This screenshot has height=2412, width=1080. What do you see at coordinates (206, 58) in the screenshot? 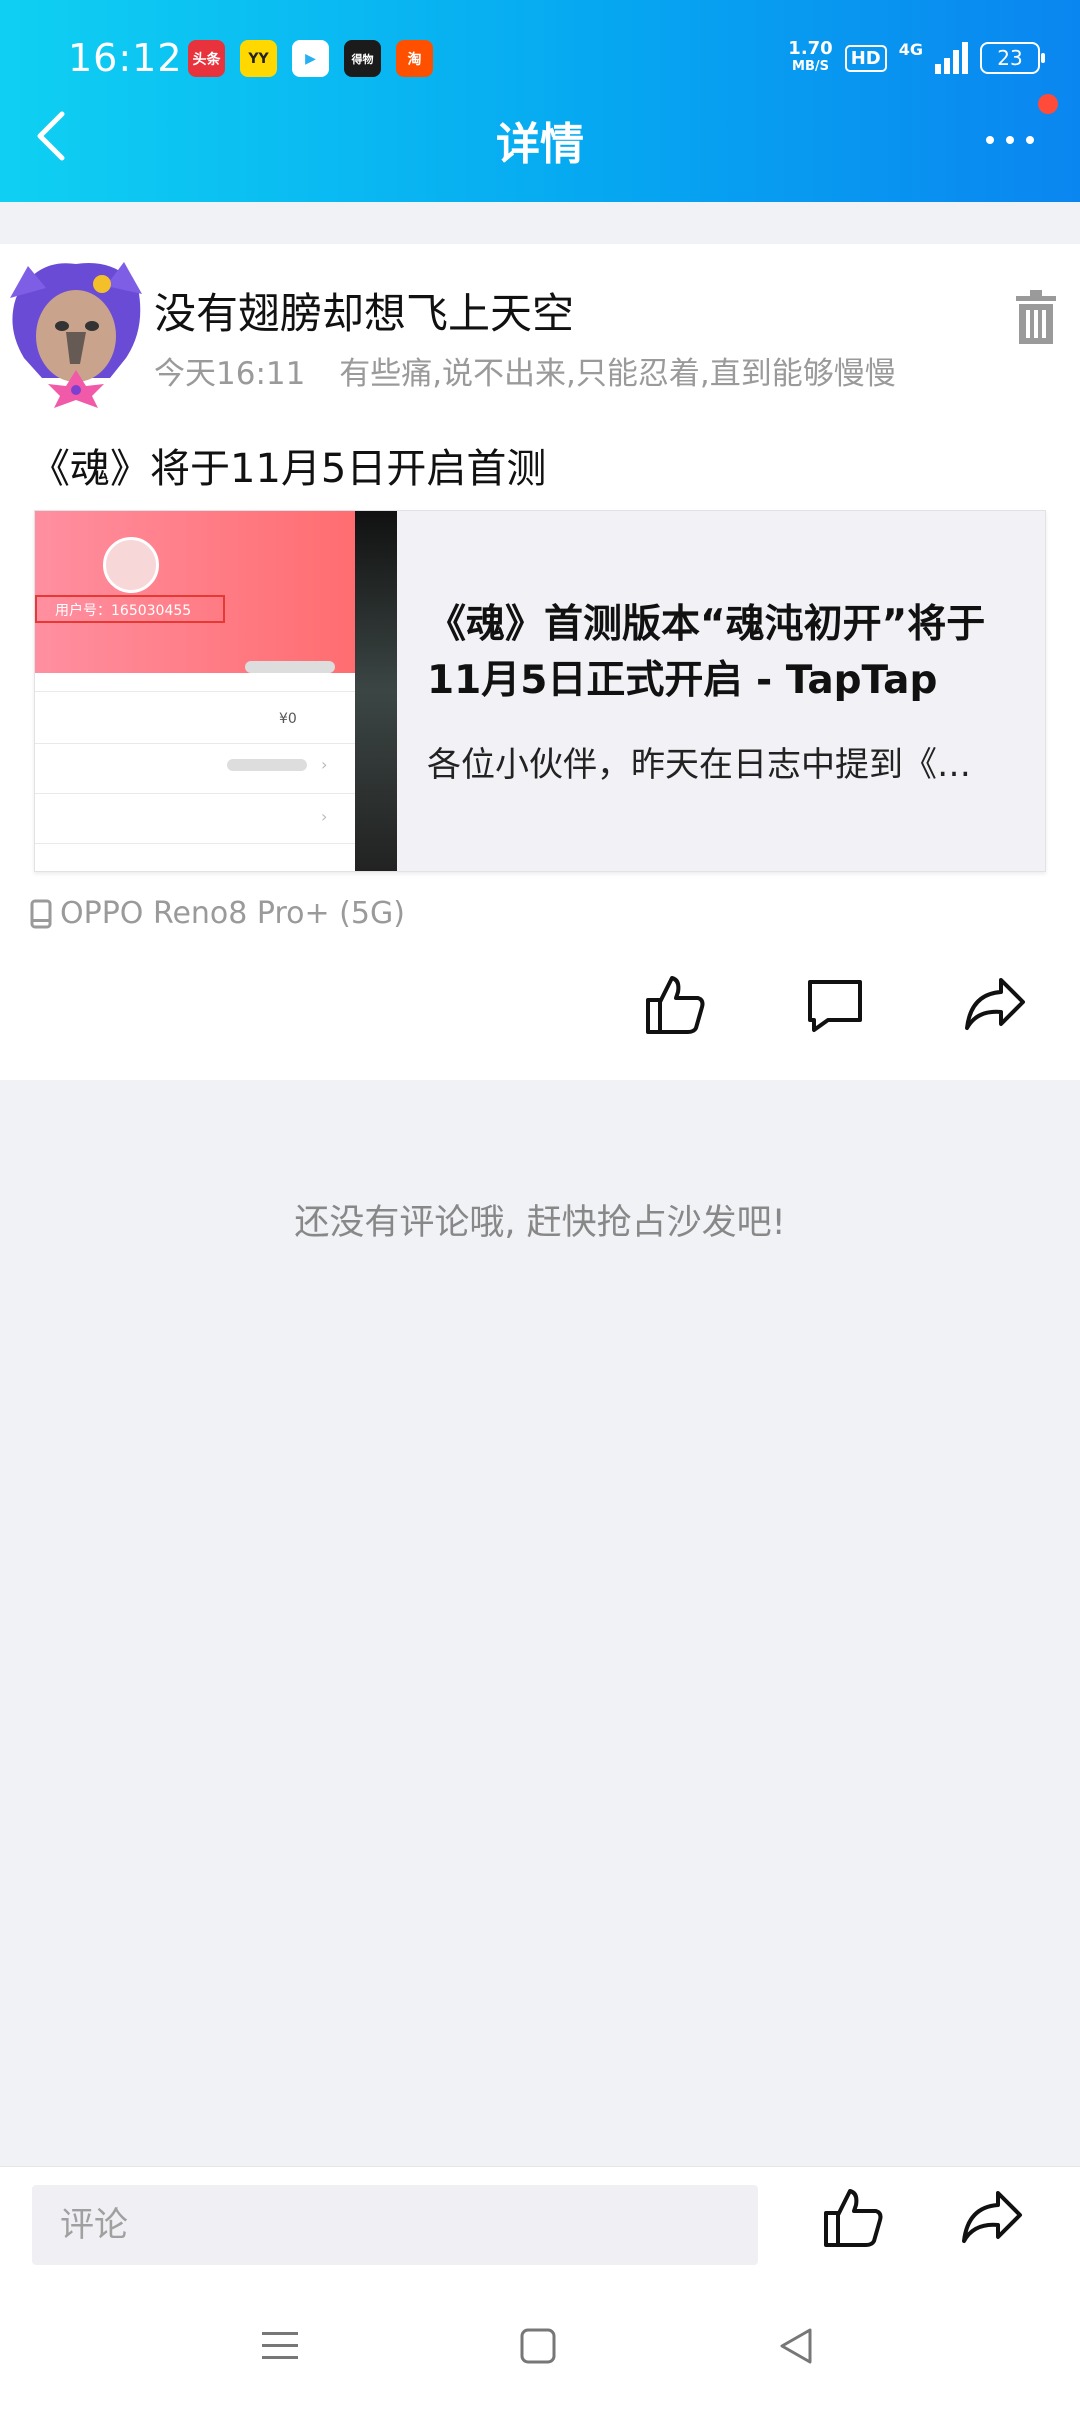
I see `toutiao-icon: 头条` at bounding box center [206, 58].